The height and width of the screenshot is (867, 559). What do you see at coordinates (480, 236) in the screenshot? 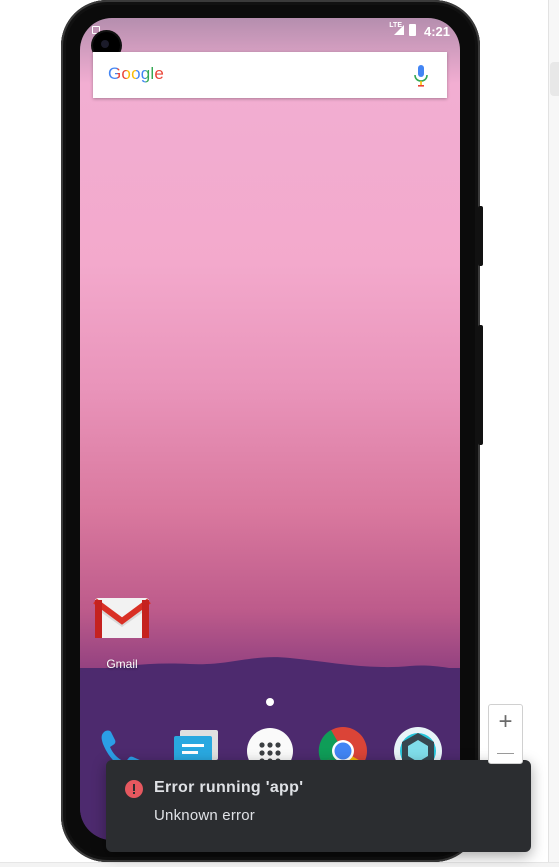
I see `volume-button` at bounding box center [480, 236].